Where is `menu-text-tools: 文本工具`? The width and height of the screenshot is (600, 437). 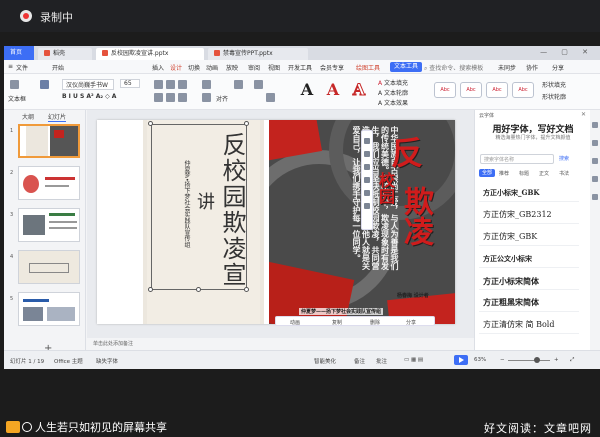 menu-text-tools: 文本工具 is located at coordinates (406, 67).